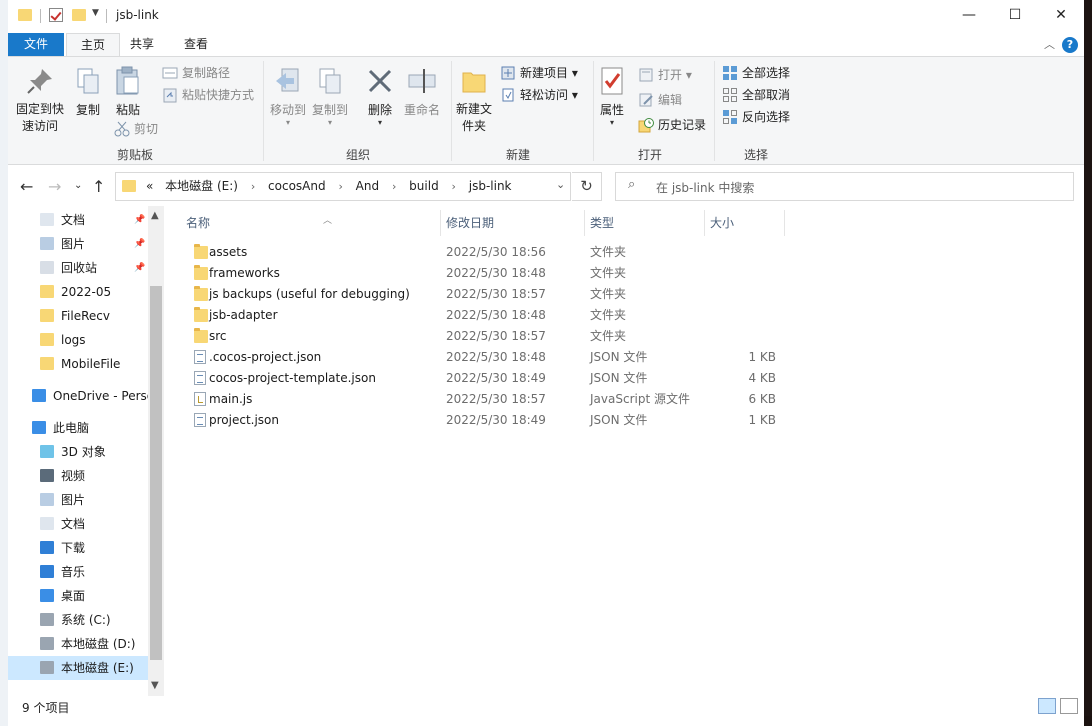 This screenshot has height=726, width=1092. Describe the element at coordinates (149, 186) in the screenshot. I see `breadcrumb-overflow: «` at that location.